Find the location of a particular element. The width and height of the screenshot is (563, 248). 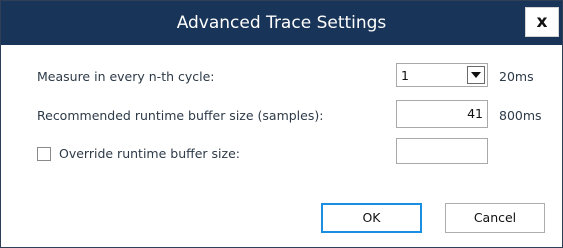

buffer-size-field: 41 is located at coordinates (442, 114).